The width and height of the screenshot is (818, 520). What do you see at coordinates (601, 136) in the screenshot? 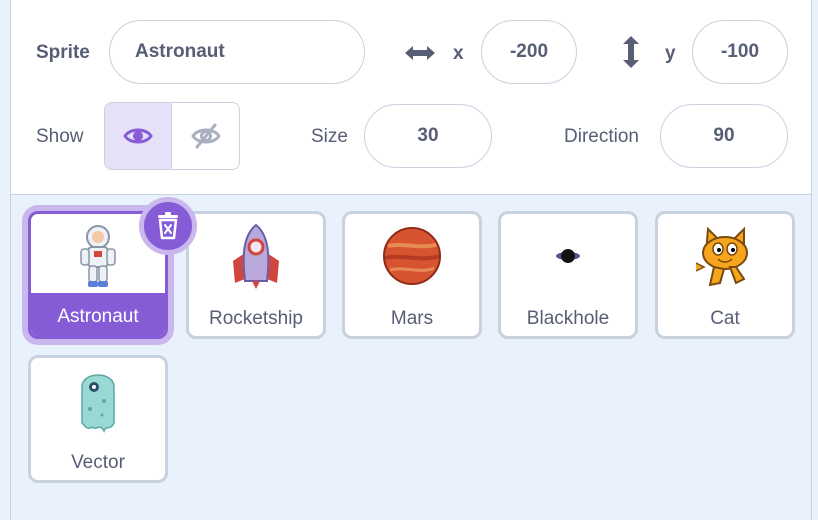
I see `direction-label: Direction` at bounding box center [601, 136].